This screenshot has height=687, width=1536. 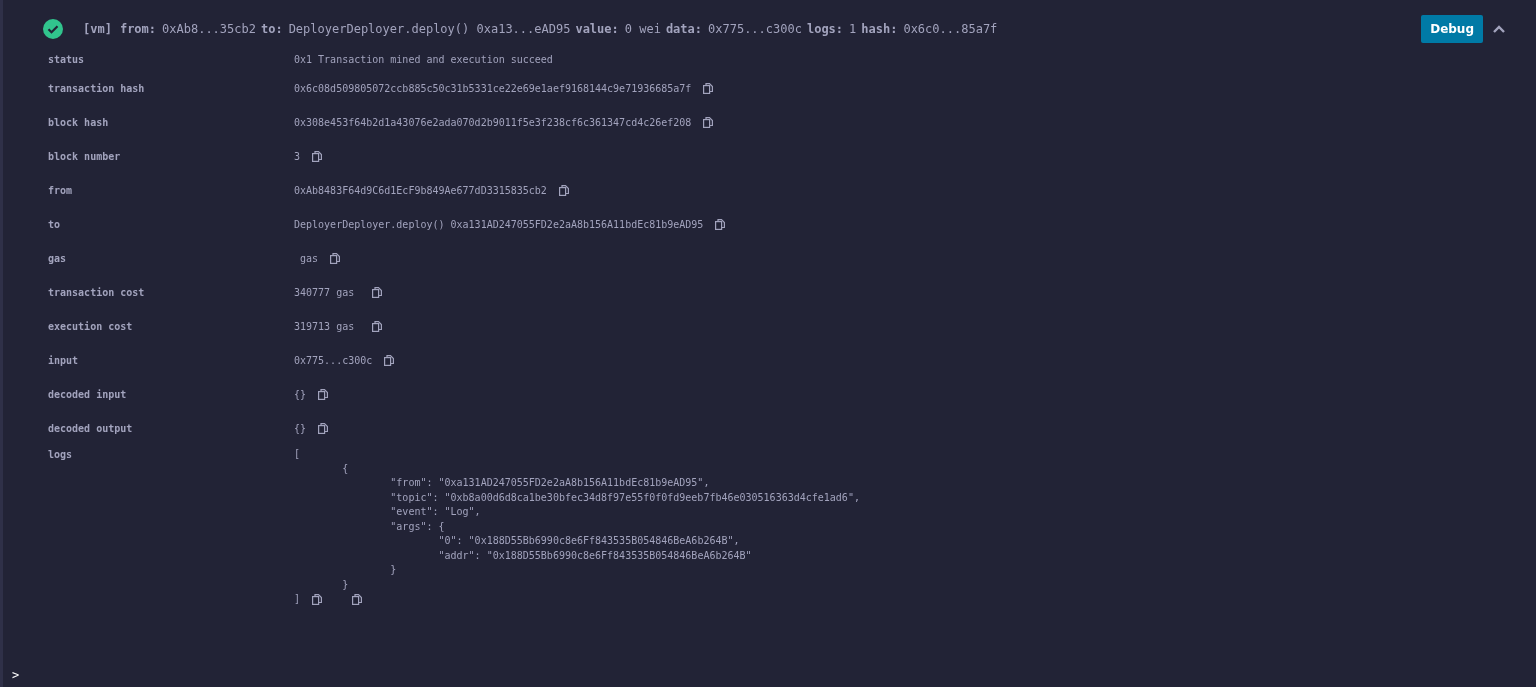 What do you see at coordinates (64, 360) in the screenshot?
I see `row-label: input` at bounding box center [64, 360].